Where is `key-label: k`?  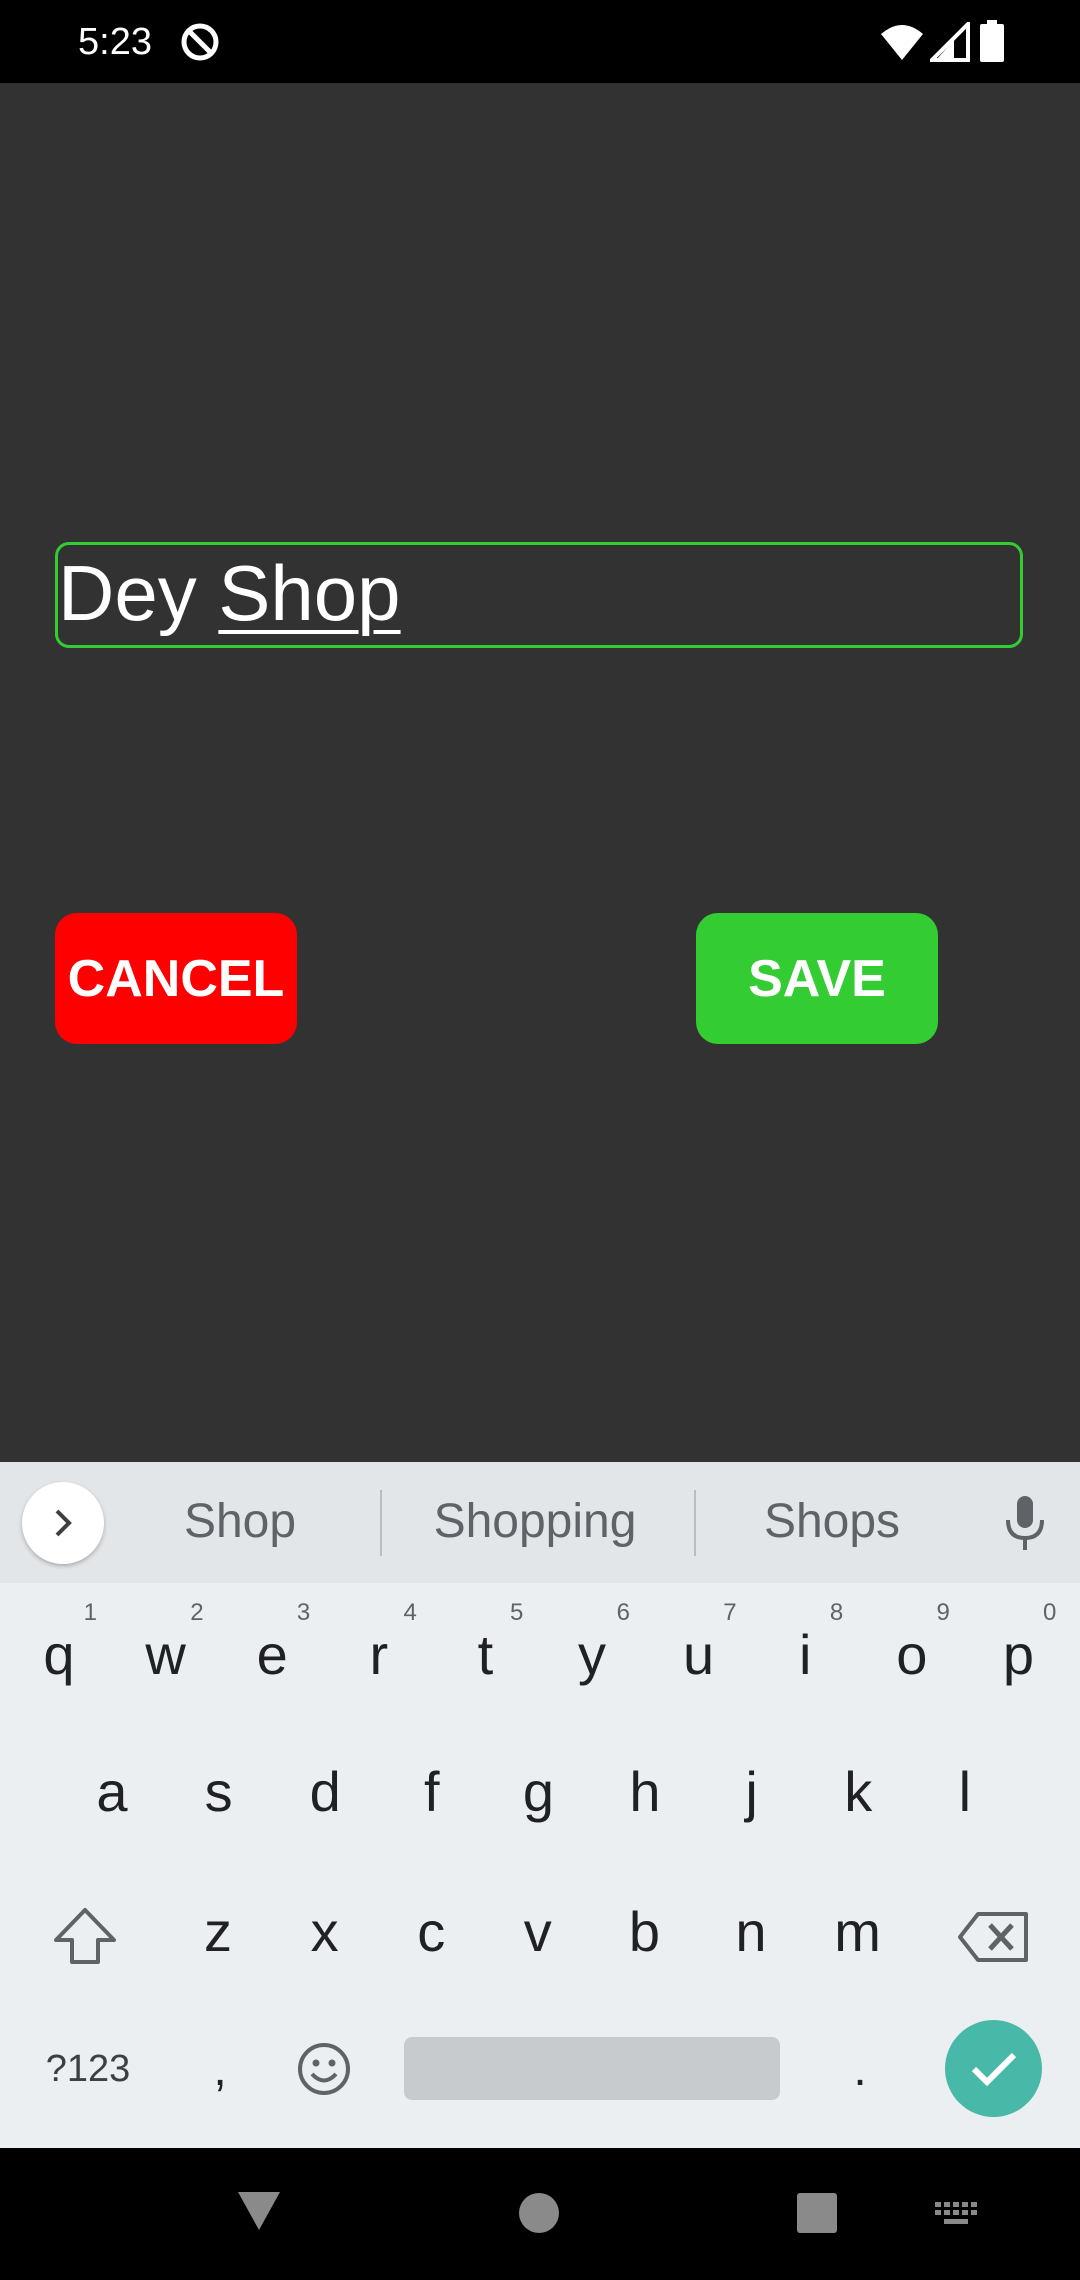
key-label: k is located at coordinates (858, 1791).